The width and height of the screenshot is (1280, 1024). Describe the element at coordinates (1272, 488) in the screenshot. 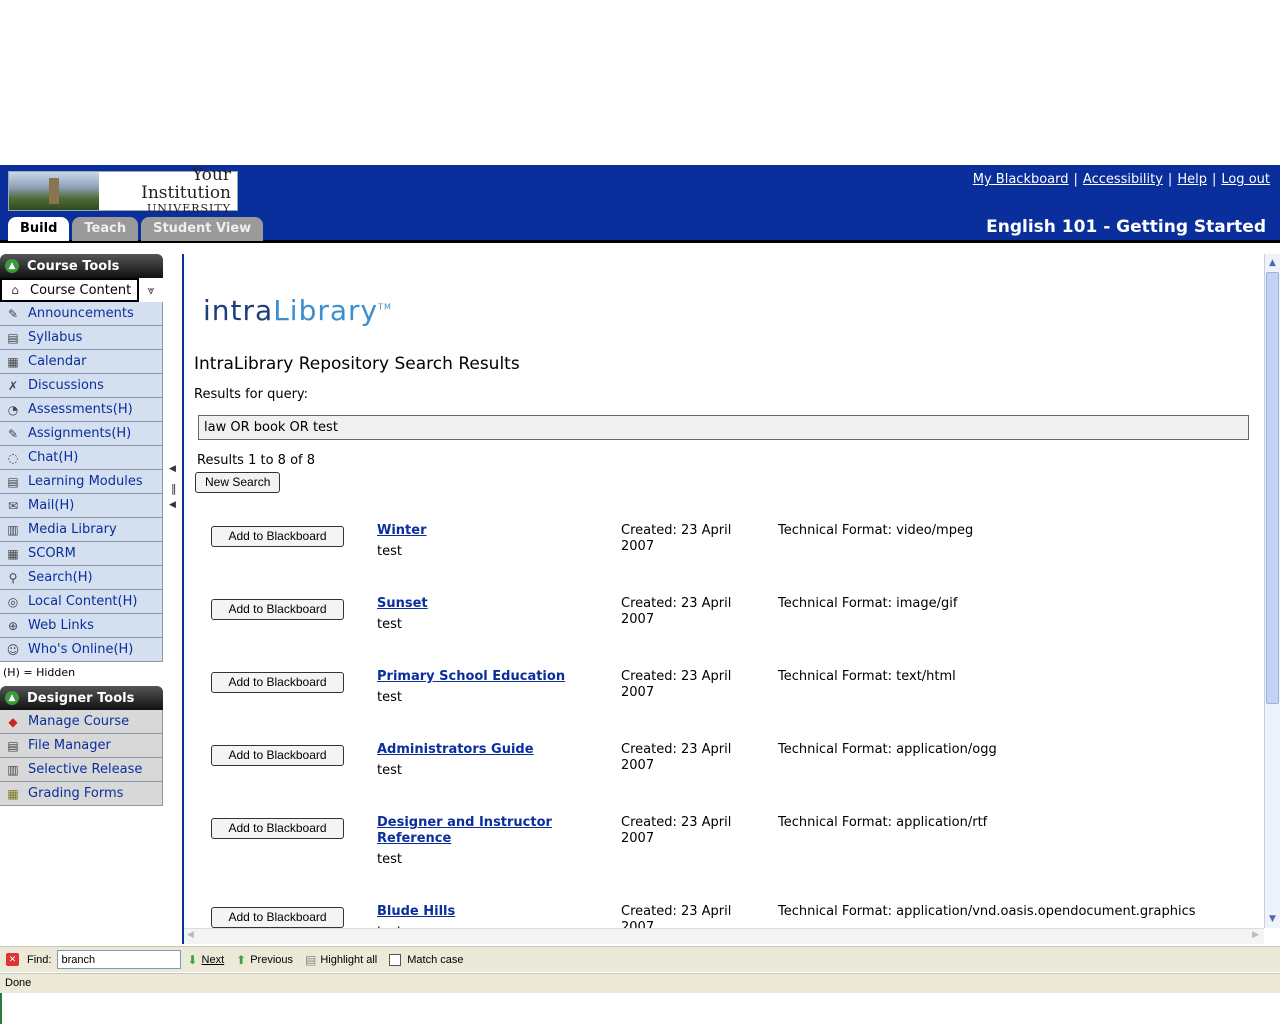

I see `scrollbar-thumb` at that location.